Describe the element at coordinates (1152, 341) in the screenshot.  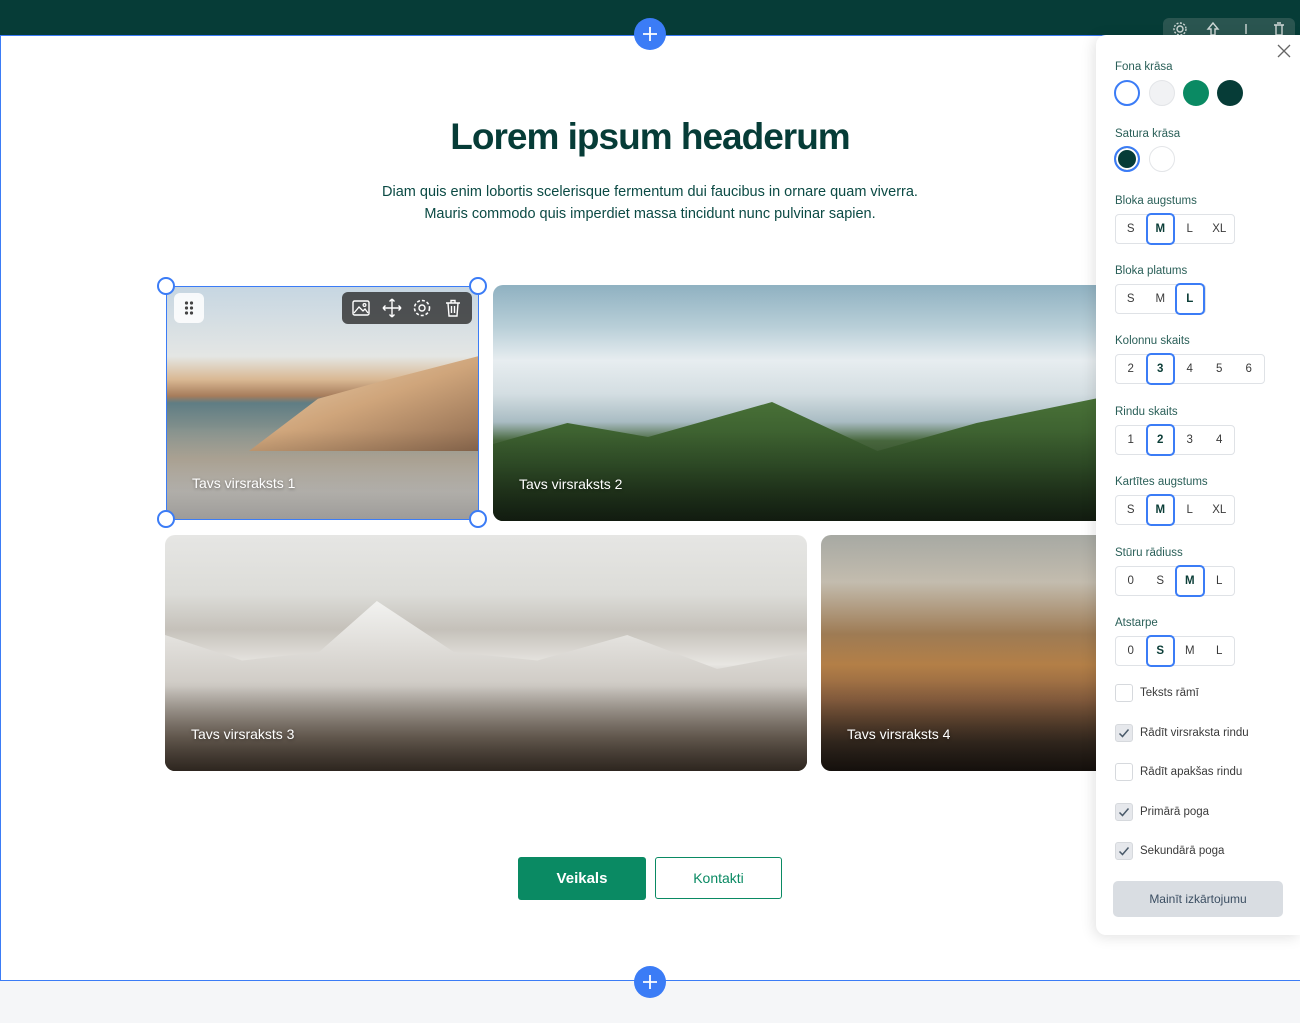
I see `setting-label: Kolonnu skaits` at that location.